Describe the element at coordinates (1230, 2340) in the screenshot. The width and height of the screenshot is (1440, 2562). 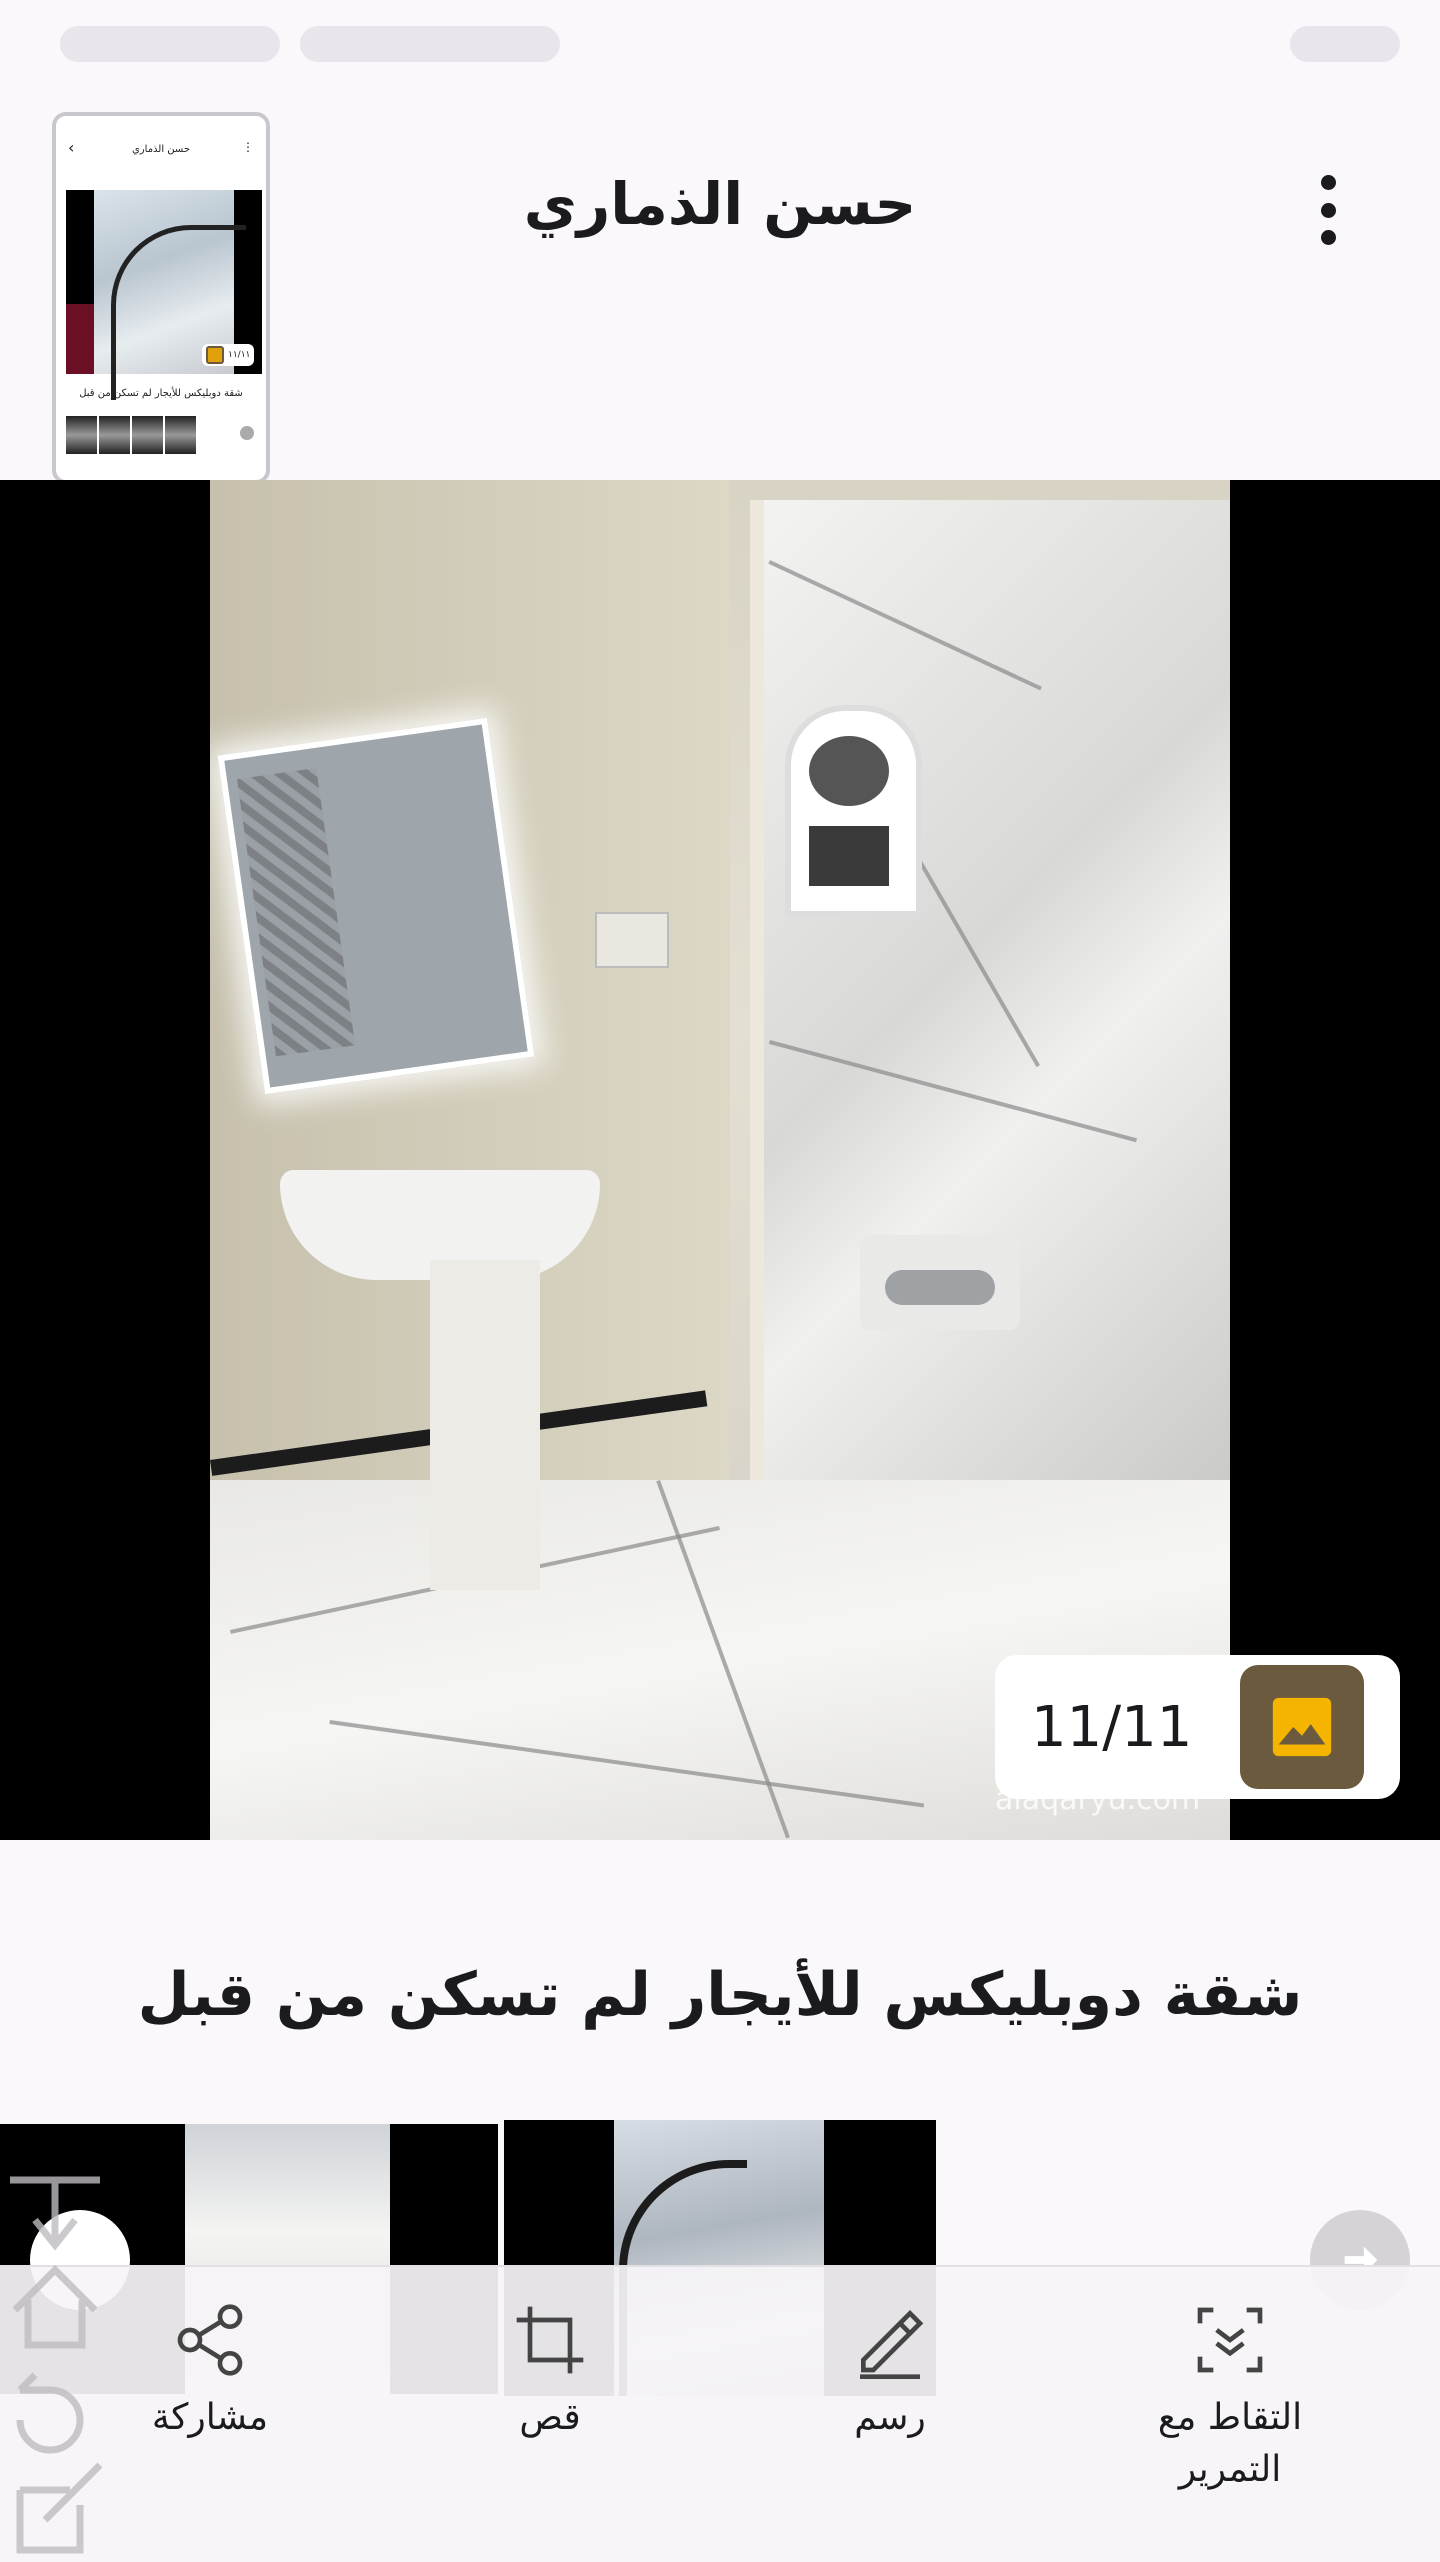
I see `scroll-capture-icon` at that location.